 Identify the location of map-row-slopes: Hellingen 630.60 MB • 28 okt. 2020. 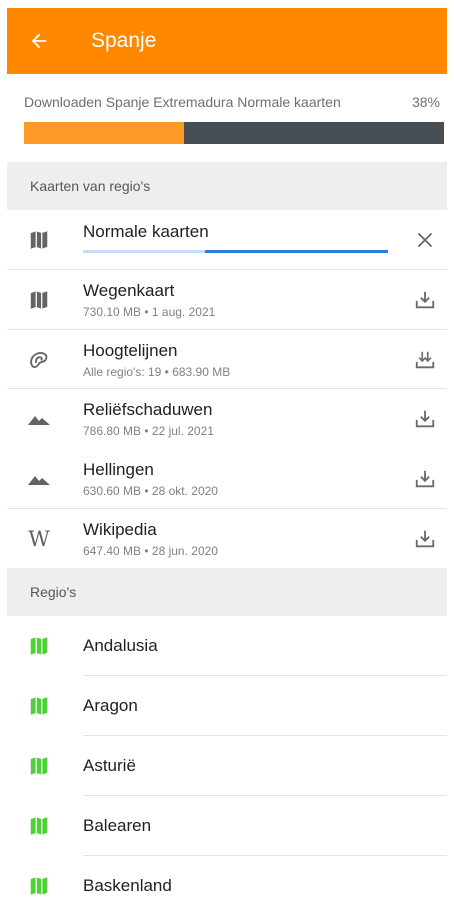
(227, 479).